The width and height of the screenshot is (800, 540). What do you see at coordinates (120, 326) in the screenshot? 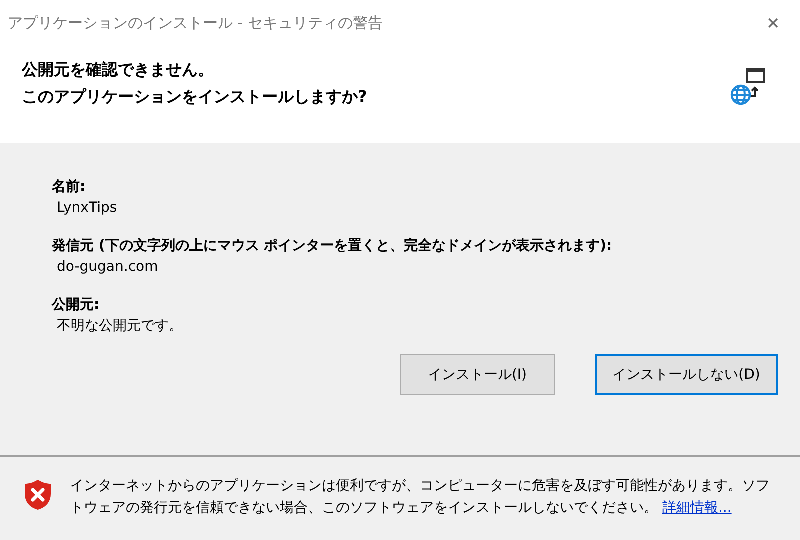
I see `field-value: 不明な公開元です。` at bounding box center [120, 326].